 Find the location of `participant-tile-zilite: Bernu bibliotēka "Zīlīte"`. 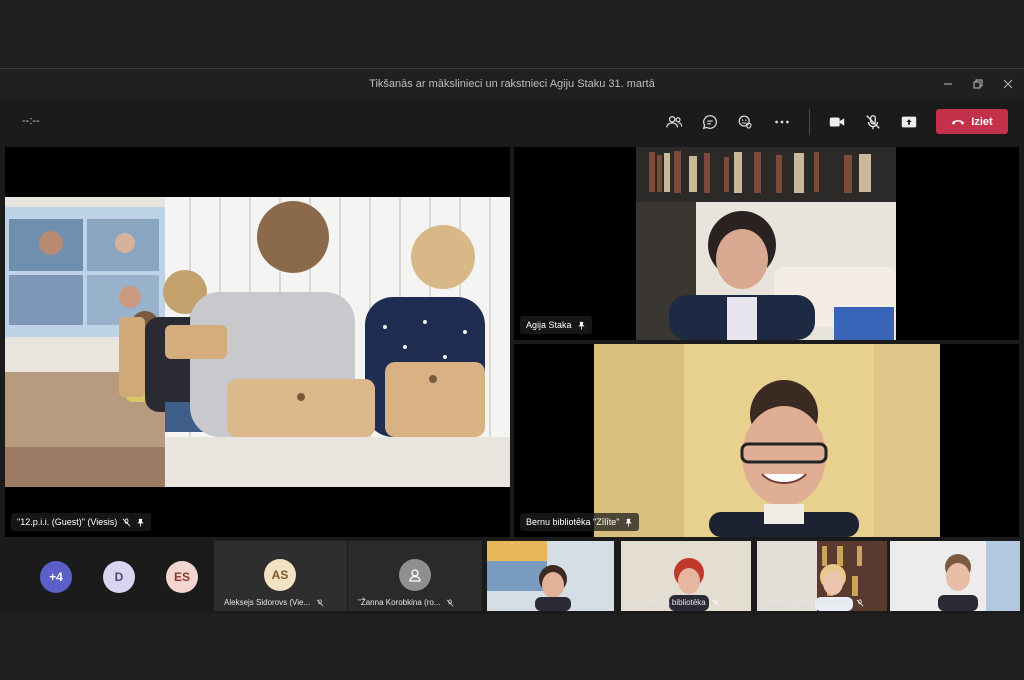

participant-tile-zilite: Bernu bibliotēka "Zīlīte" is located at coordinates (766, 440).